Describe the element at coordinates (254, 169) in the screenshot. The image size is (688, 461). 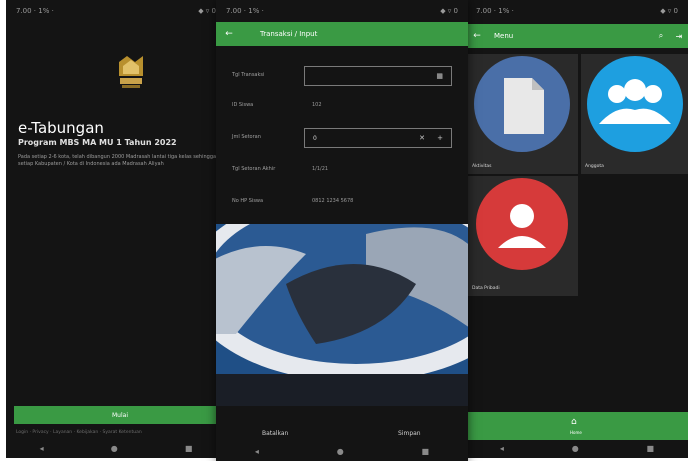
I see `field-label: Tgl Setoran Akhir` at that location.